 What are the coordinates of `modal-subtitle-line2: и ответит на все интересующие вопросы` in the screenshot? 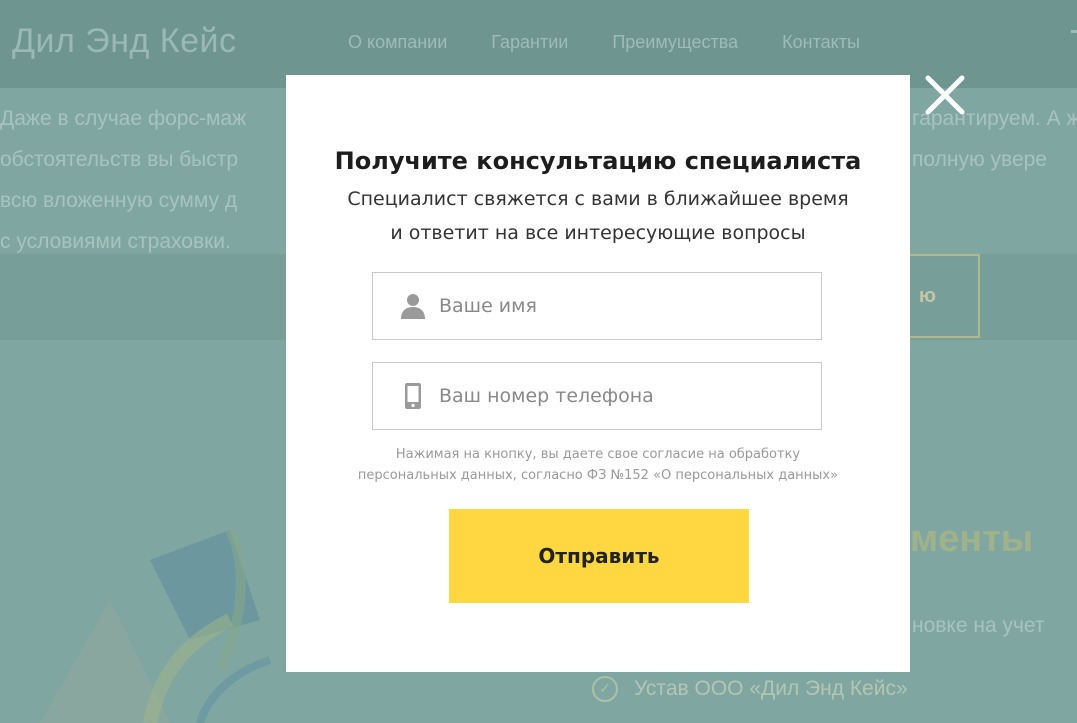 It's located at (598, 233).